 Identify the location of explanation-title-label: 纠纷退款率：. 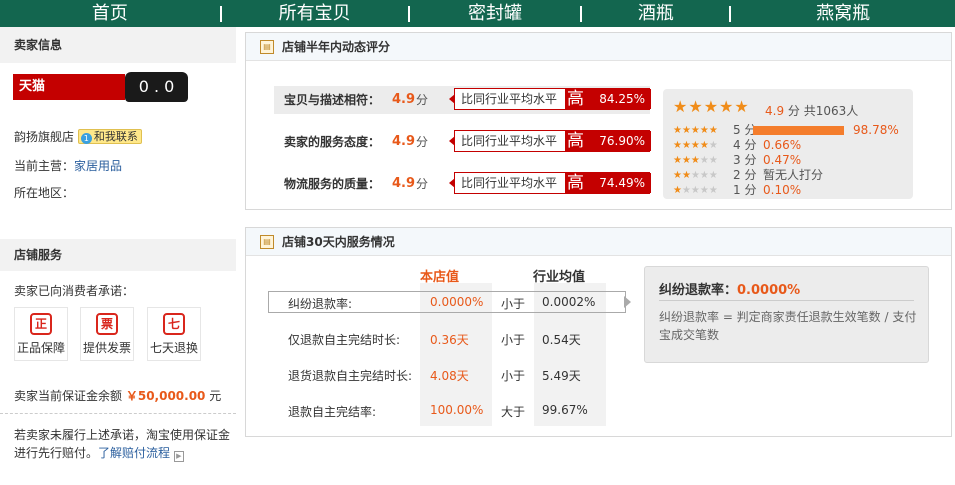
(698, 290).